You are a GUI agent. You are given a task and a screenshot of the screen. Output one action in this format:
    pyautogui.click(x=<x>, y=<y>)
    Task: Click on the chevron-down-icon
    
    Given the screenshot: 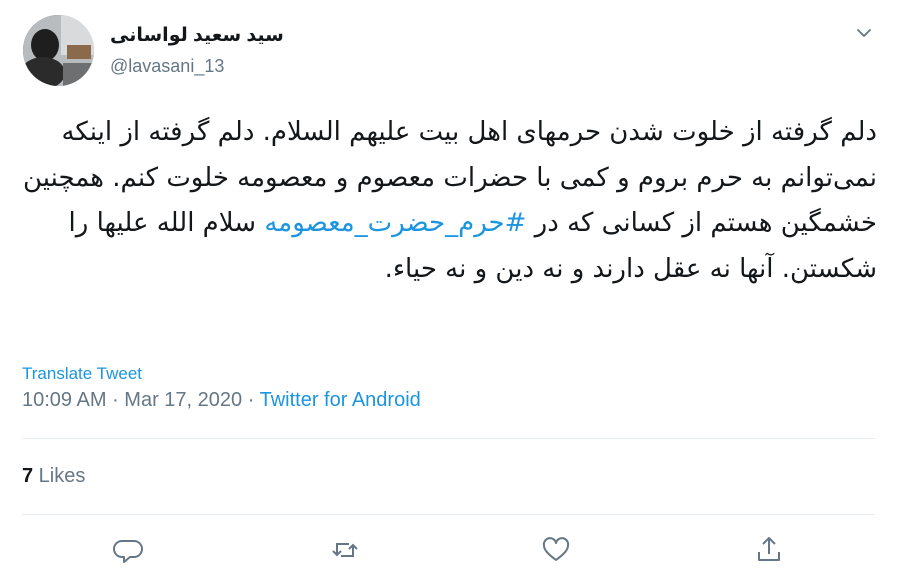 What is the action you would take?
    pyautogui.click(x=864, y=33)
    